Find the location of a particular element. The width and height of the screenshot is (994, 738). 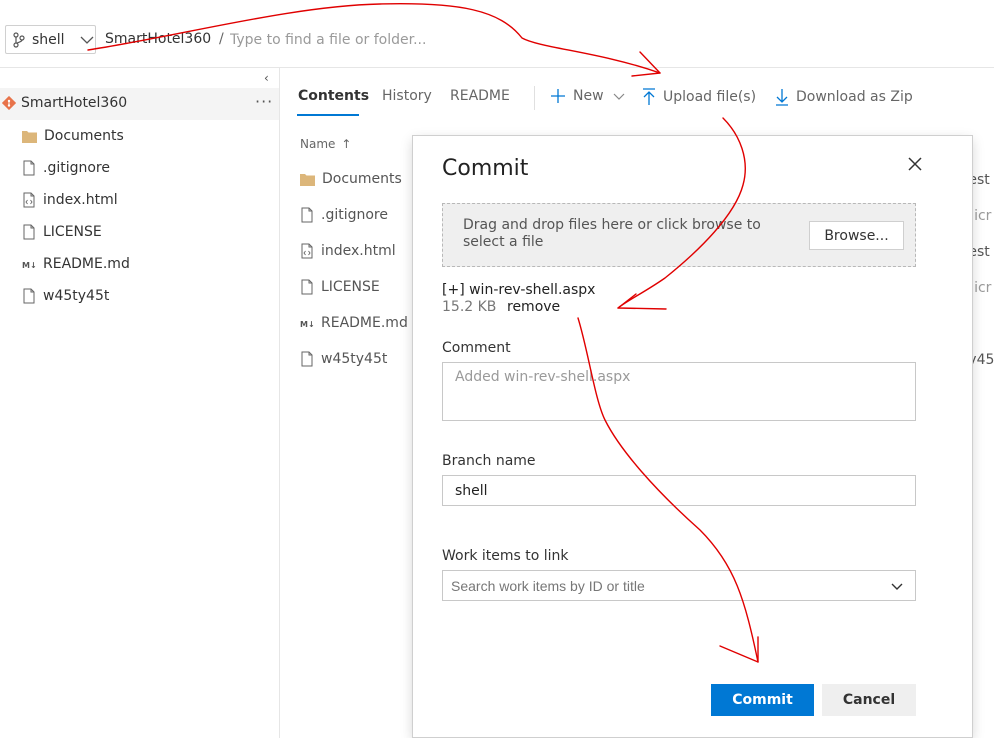

dialog-title: Commit is located at coordinates (485, 168).